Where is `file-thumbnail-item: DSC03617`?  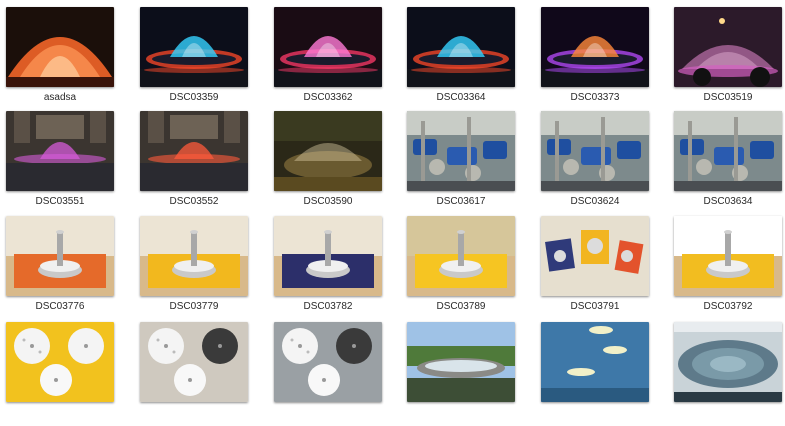 file-thumbnail-item: DSC03617 is located at coordinates (474, 163).